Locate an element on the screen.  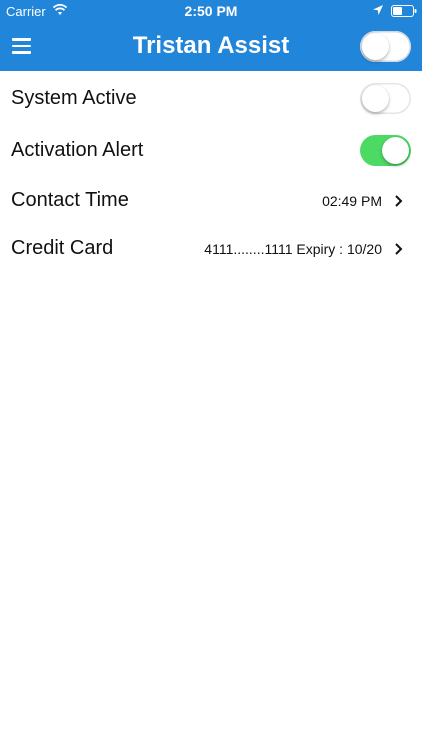
activation-alert-label: Activation Alert is located at coordinates (77, 150).